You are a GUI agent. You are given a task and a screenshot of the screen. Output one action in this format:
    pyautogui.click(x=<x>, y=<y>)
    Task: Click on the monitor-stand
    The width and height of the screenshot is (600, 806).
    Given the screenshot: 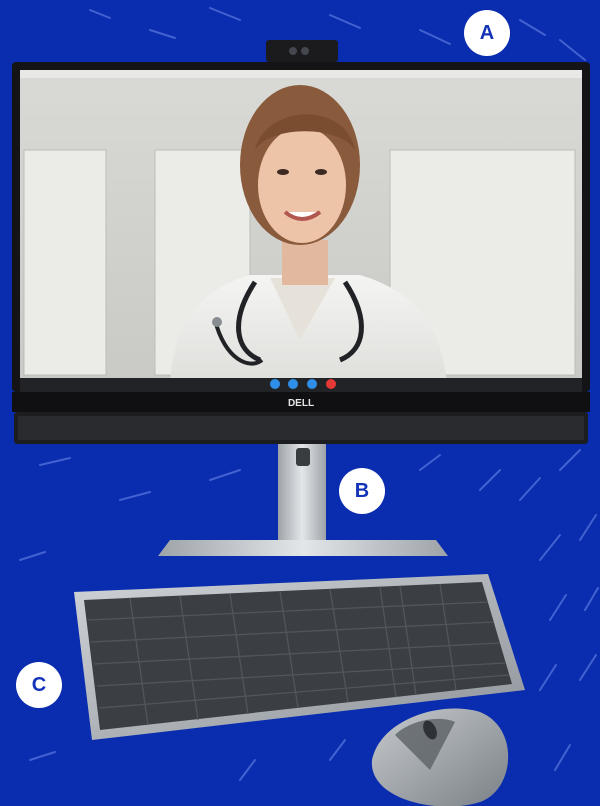 What is the action you would take?
    pyautogui.click(x=303, y=500)
    